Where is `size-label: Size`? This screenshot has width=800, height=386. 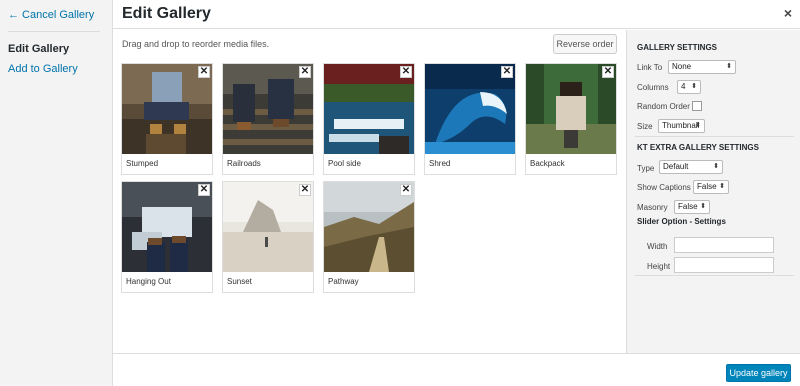 size-label: Size is located at coordinates (645, 126).